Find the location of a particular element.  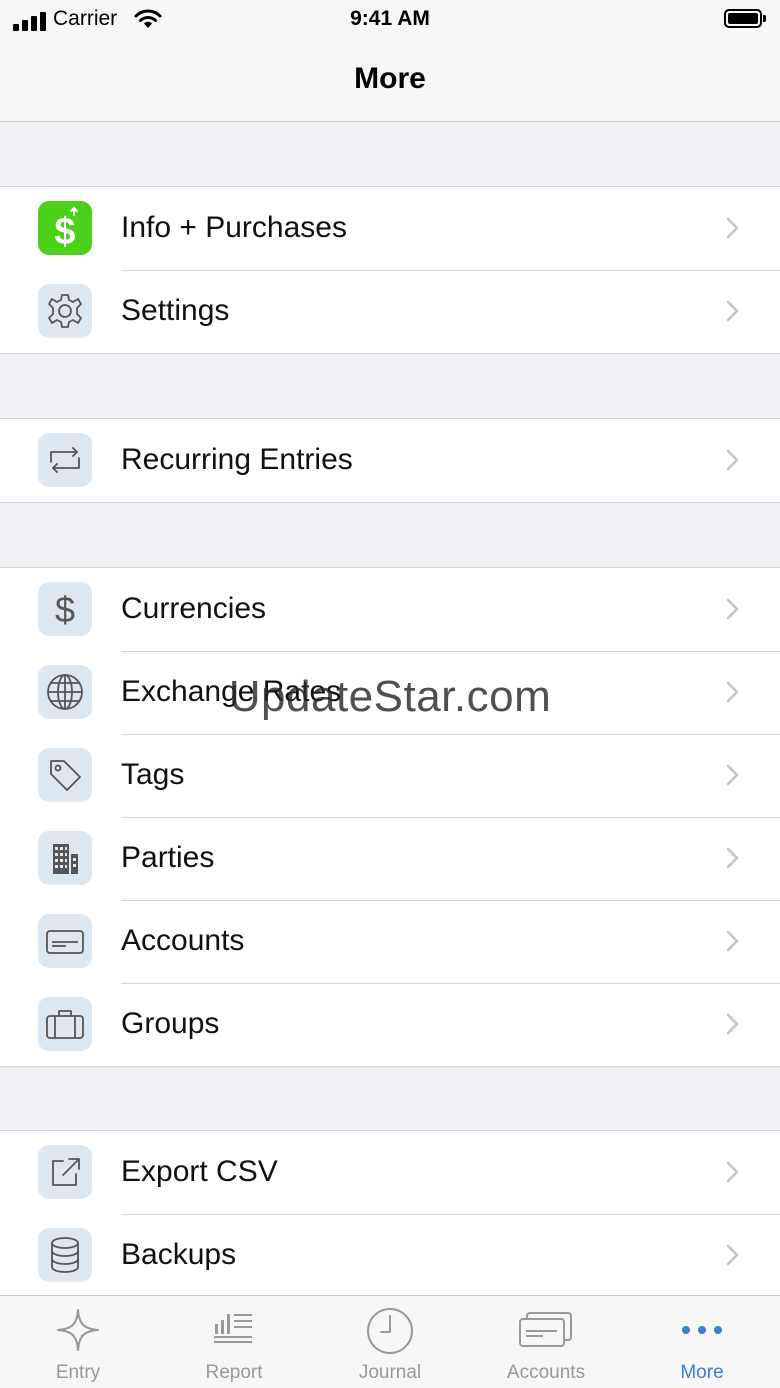

battery-icon is located at coordinates (745, 18).